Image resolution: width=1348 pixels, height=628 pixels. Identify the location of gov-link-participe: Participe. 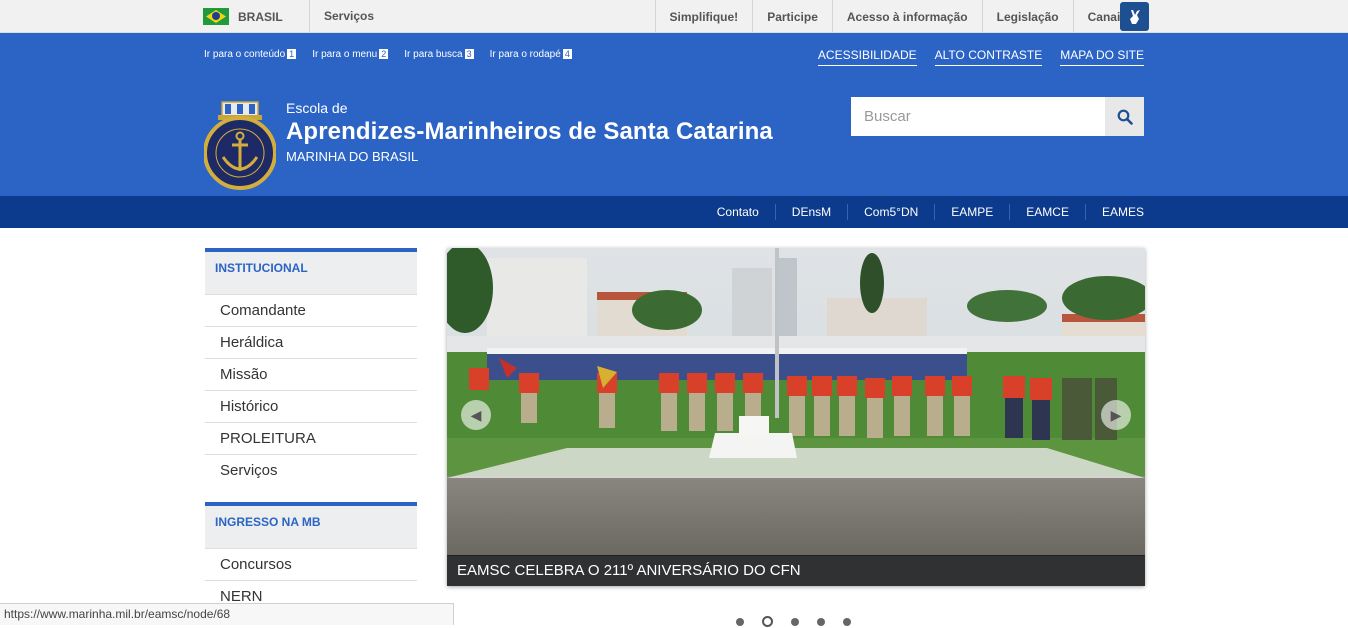
(792, 16).